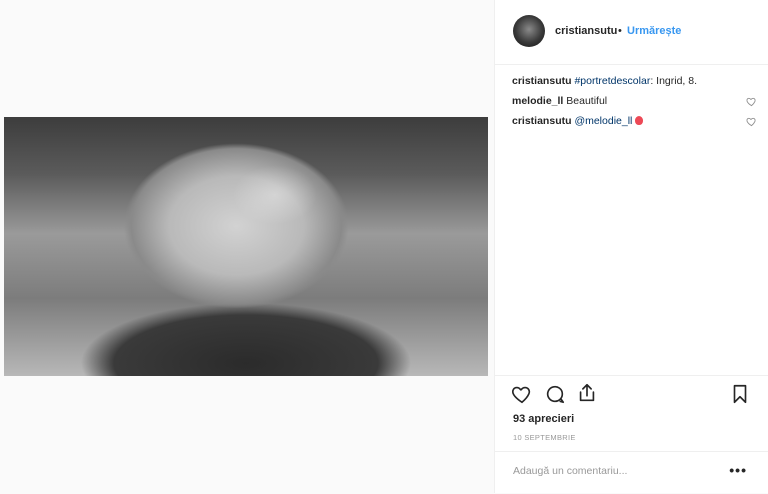 This screenshot has height=494, width=768. What do you see at coordinates (522, 394) in the screenshot?
I see `heart-icon` at bounding box center [522, 394].